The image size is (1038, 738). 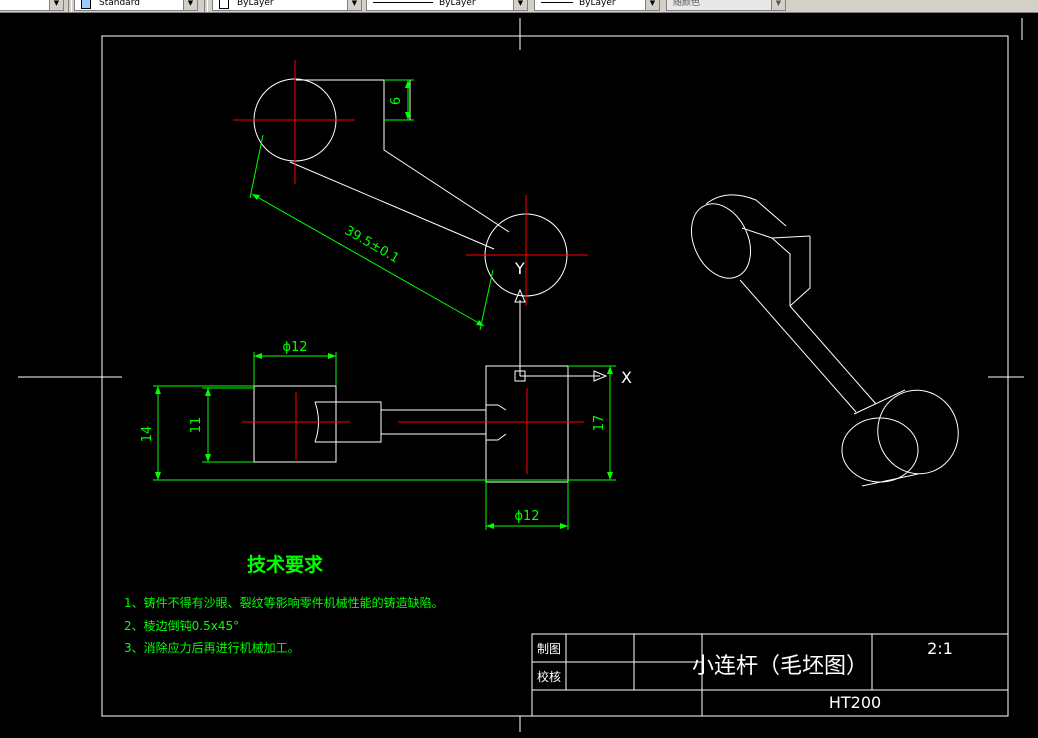 What do you see at coordinates (824, 340) in the screenshot?
I see `isometric-view` at bounding box center [824, 340].